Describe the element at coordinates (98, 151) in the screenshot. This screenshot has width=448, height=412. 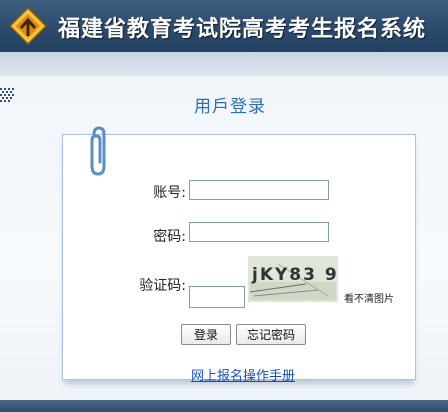
I see `paperclip-icon` at that location.